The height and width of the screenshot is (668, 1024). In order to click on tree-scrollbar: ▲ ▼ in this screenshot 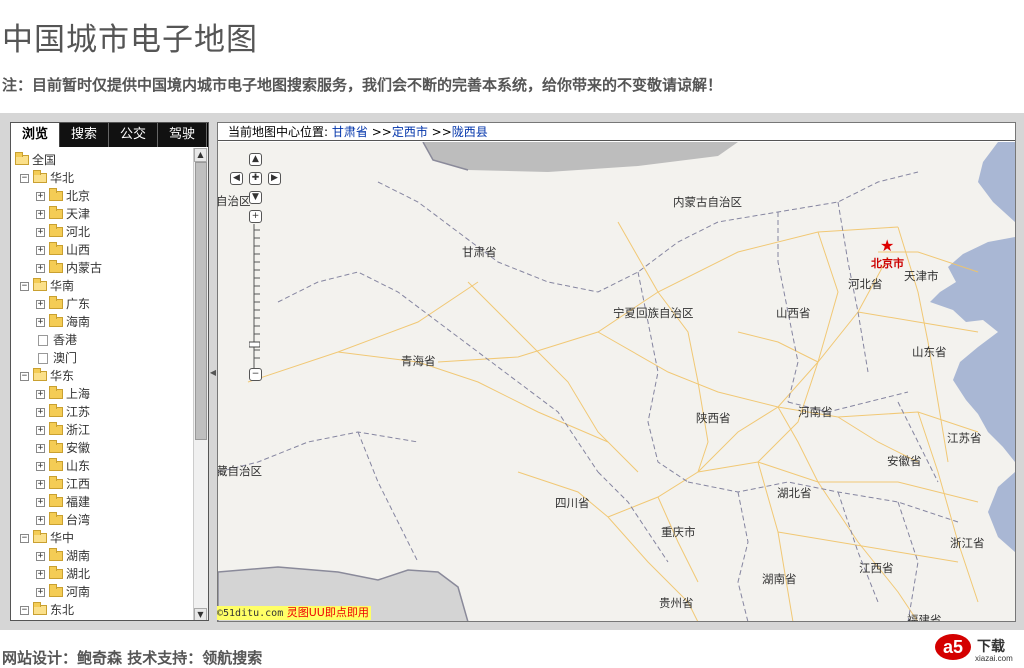, I will do `click(200, 384)`.